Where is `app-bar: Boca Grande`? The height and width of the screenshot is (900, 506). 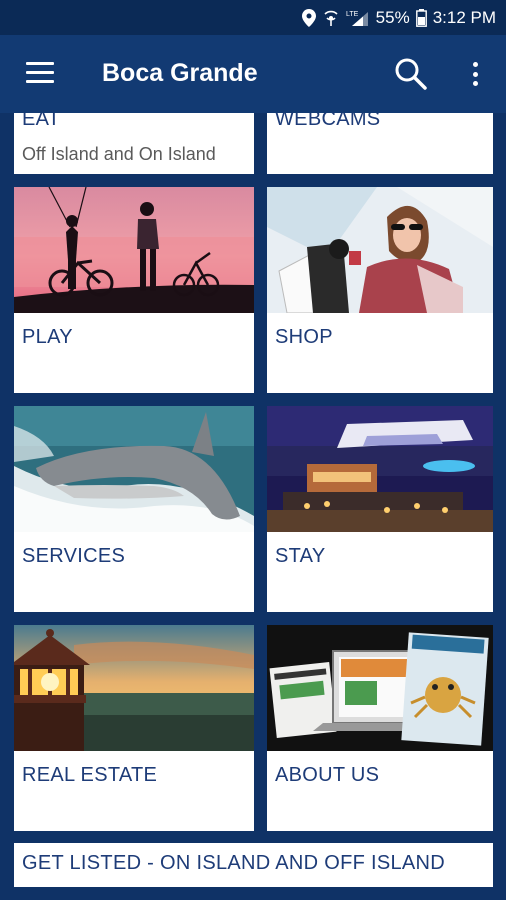 app-bar: Boca Grande is located at coordinates (253, 74).